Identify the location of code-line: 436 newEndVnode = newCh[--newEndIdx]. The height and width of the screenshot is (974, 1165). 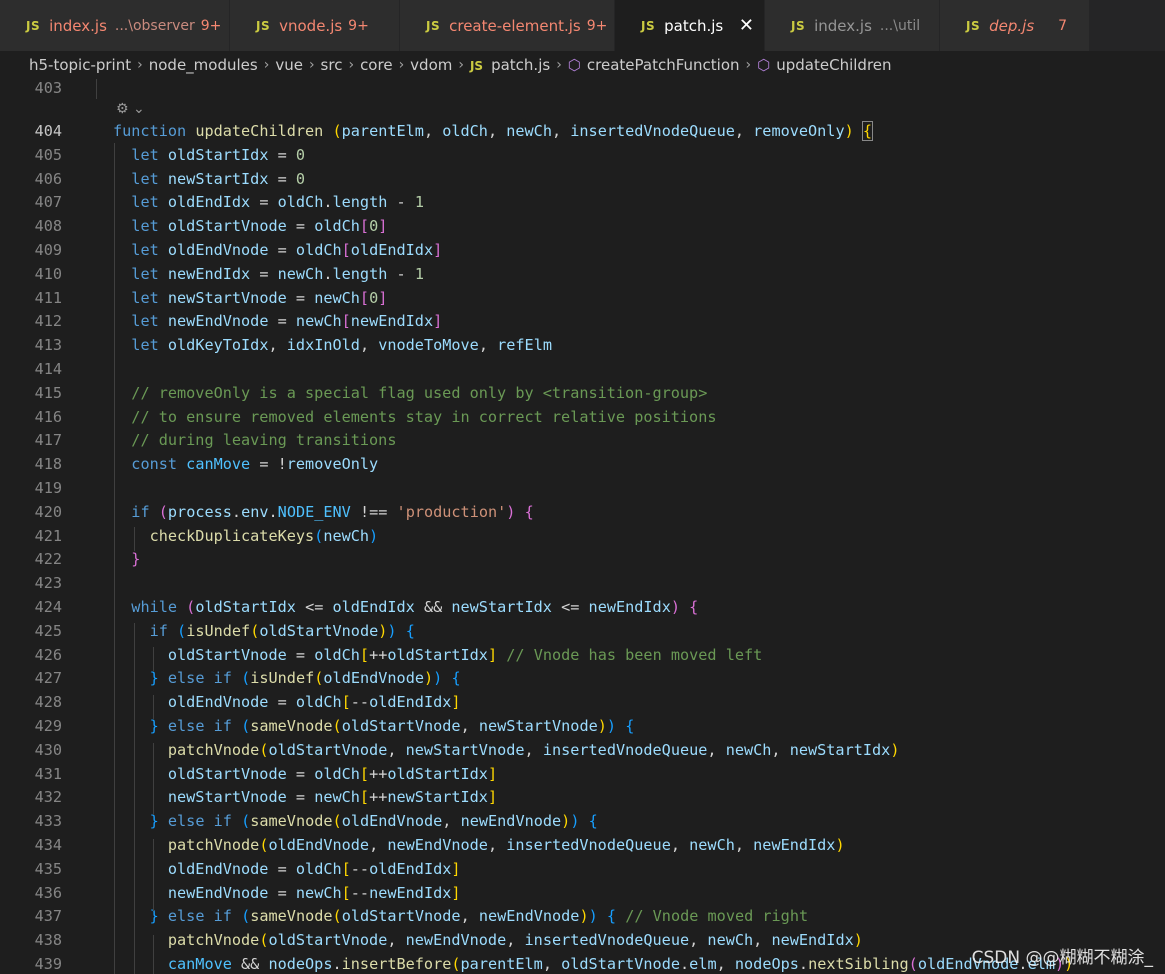
(582, 893).